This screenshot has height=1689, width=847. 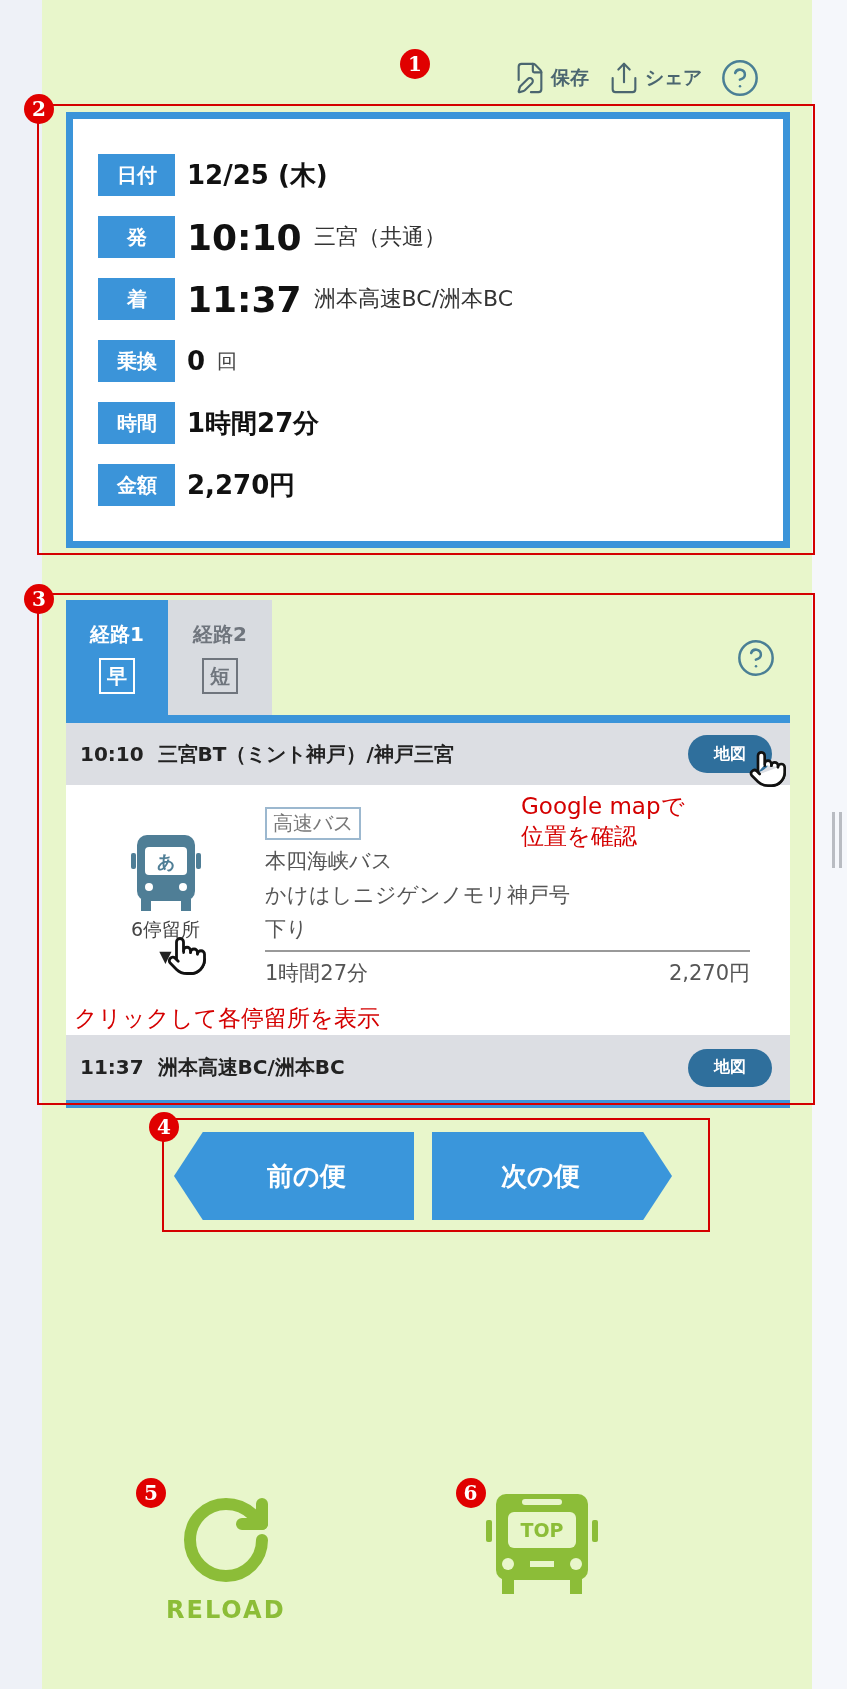 I want to click on field-label: 着, so click(x=136, y=299).